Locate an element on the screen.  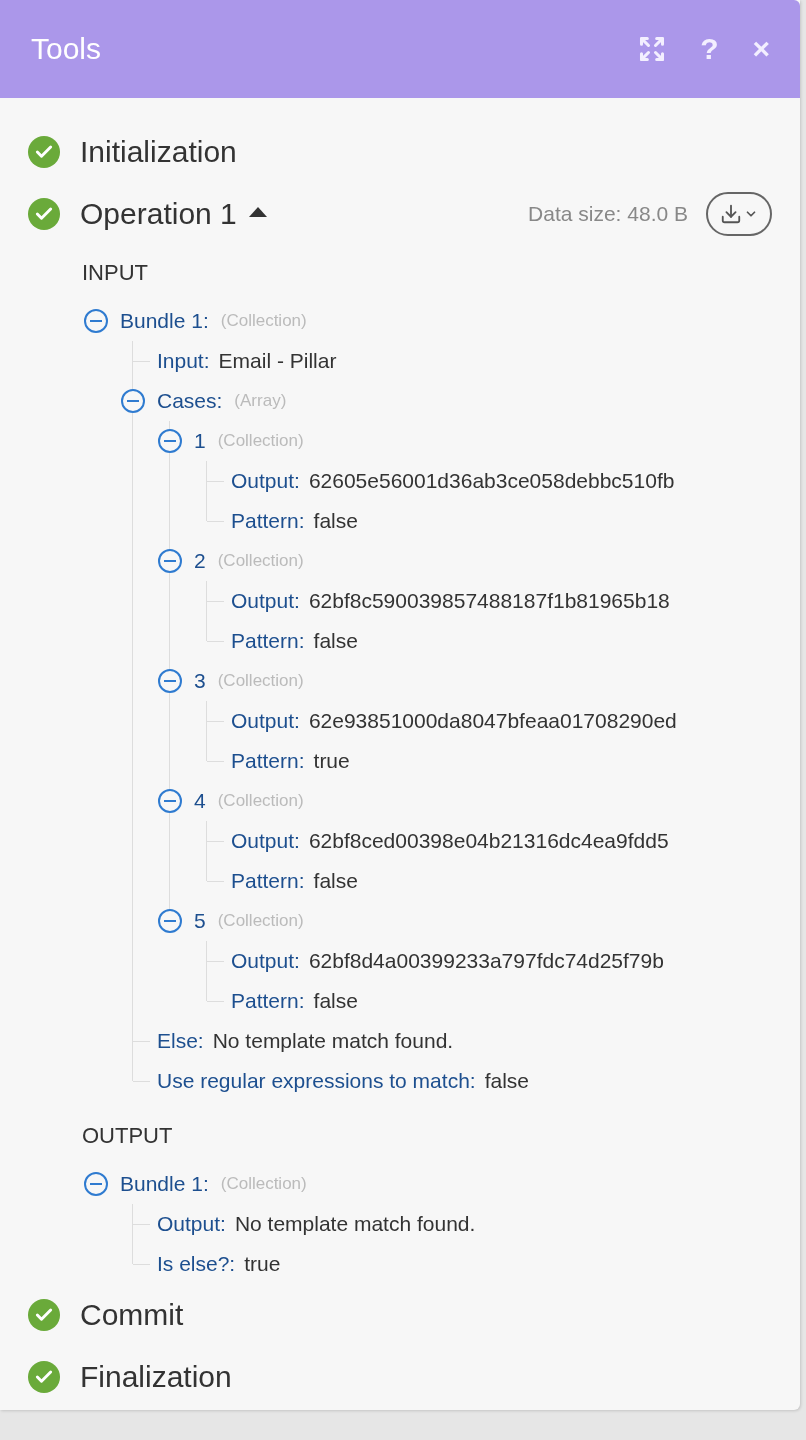
field-key: Input: is located at coordinates (183, 361).